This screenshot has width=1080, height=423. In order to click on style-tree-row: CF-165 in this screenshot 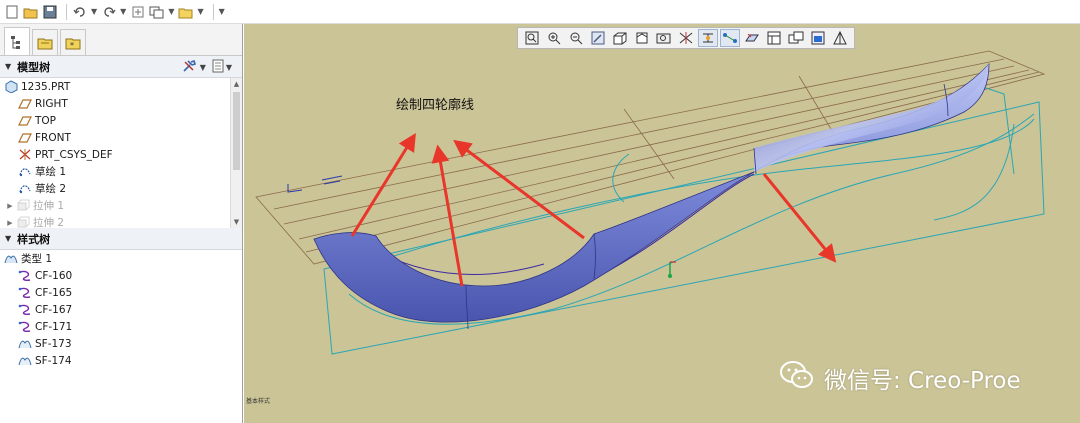, I will do `click(121, 292)`.